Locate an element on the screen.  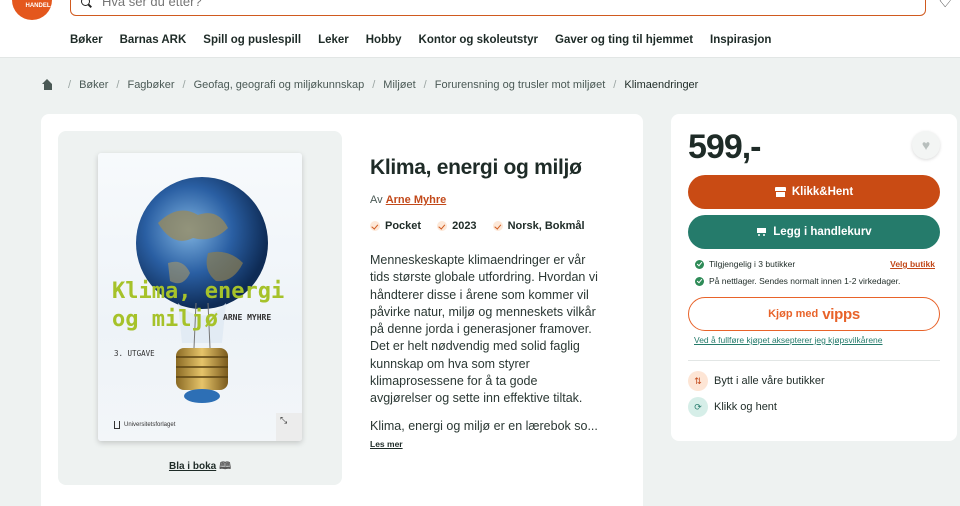
cover-edition: 3. UTGAVE is located at coordinates (134, 353).